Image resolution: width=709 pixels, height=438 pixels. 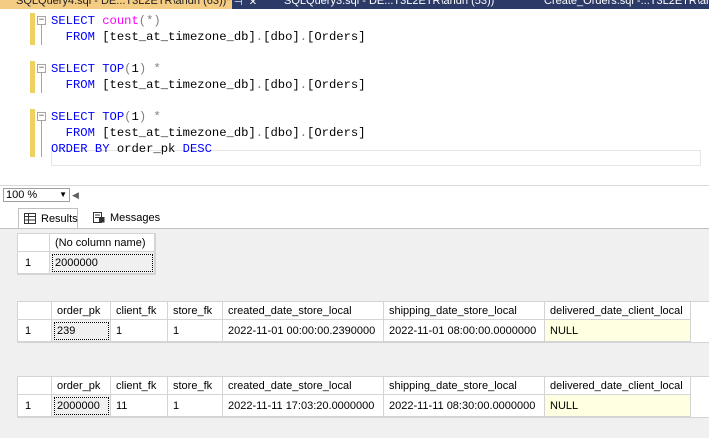 I want to click on column-header: (No column name), so click(x=102, y=243).